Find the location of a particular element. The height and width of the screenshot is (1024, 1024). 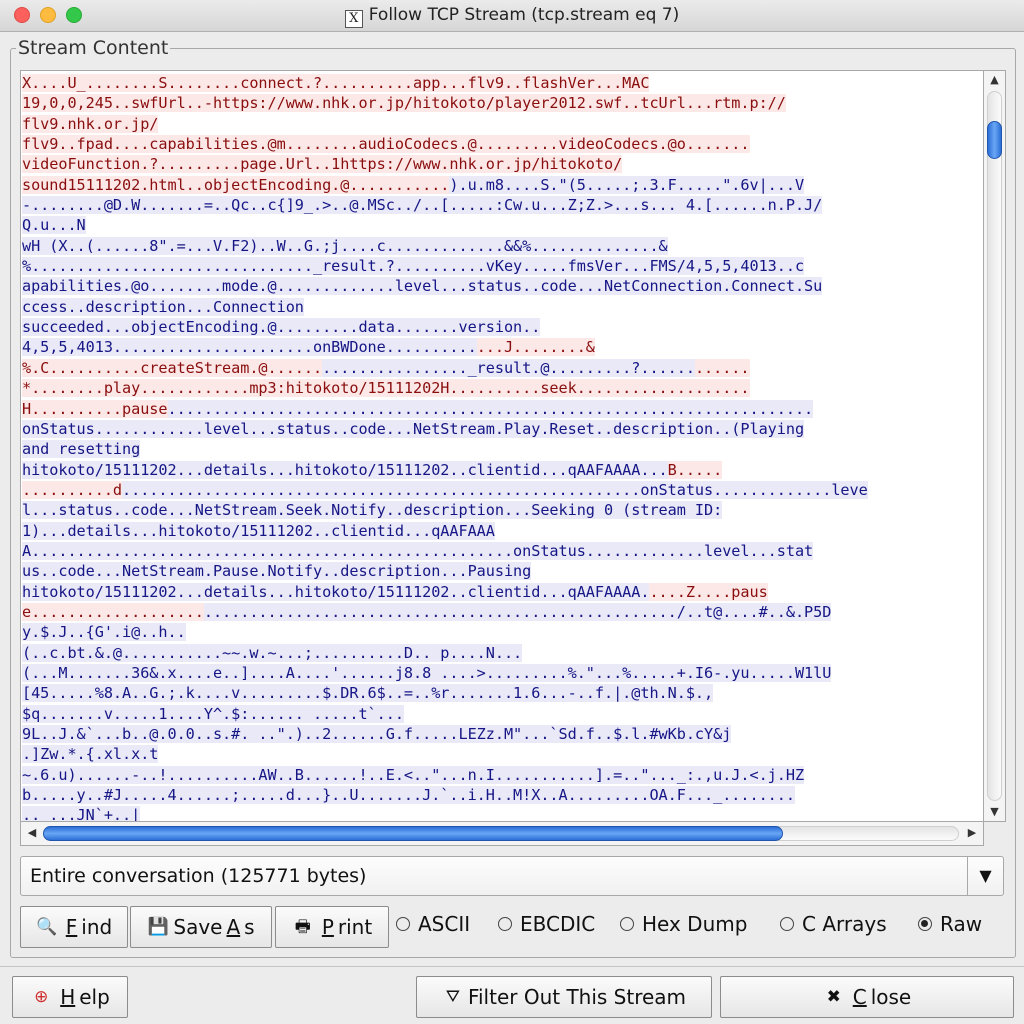

filter-icon: ⛛ is located at coordinates (453, 997).